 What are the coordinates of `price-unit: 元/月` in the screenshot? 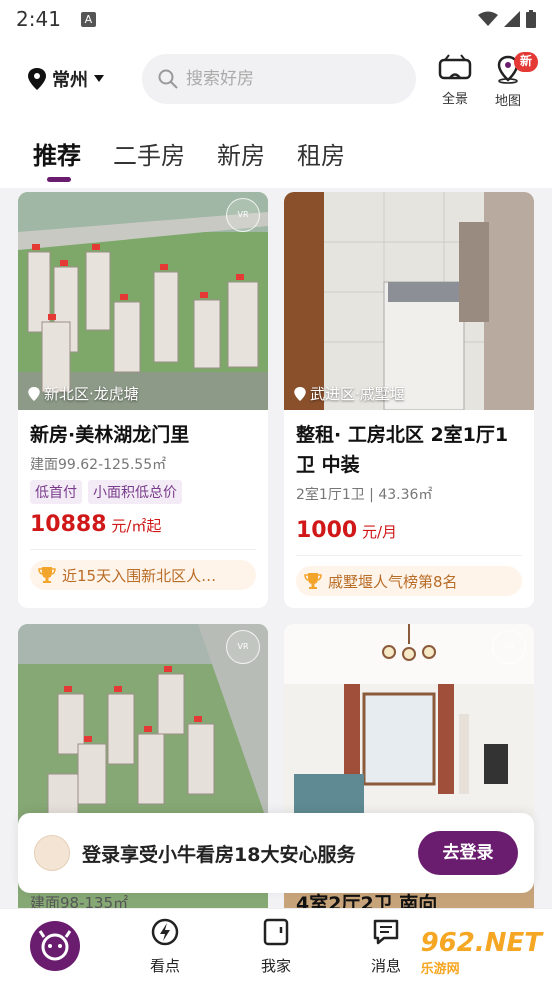 It's located at (377, 532).